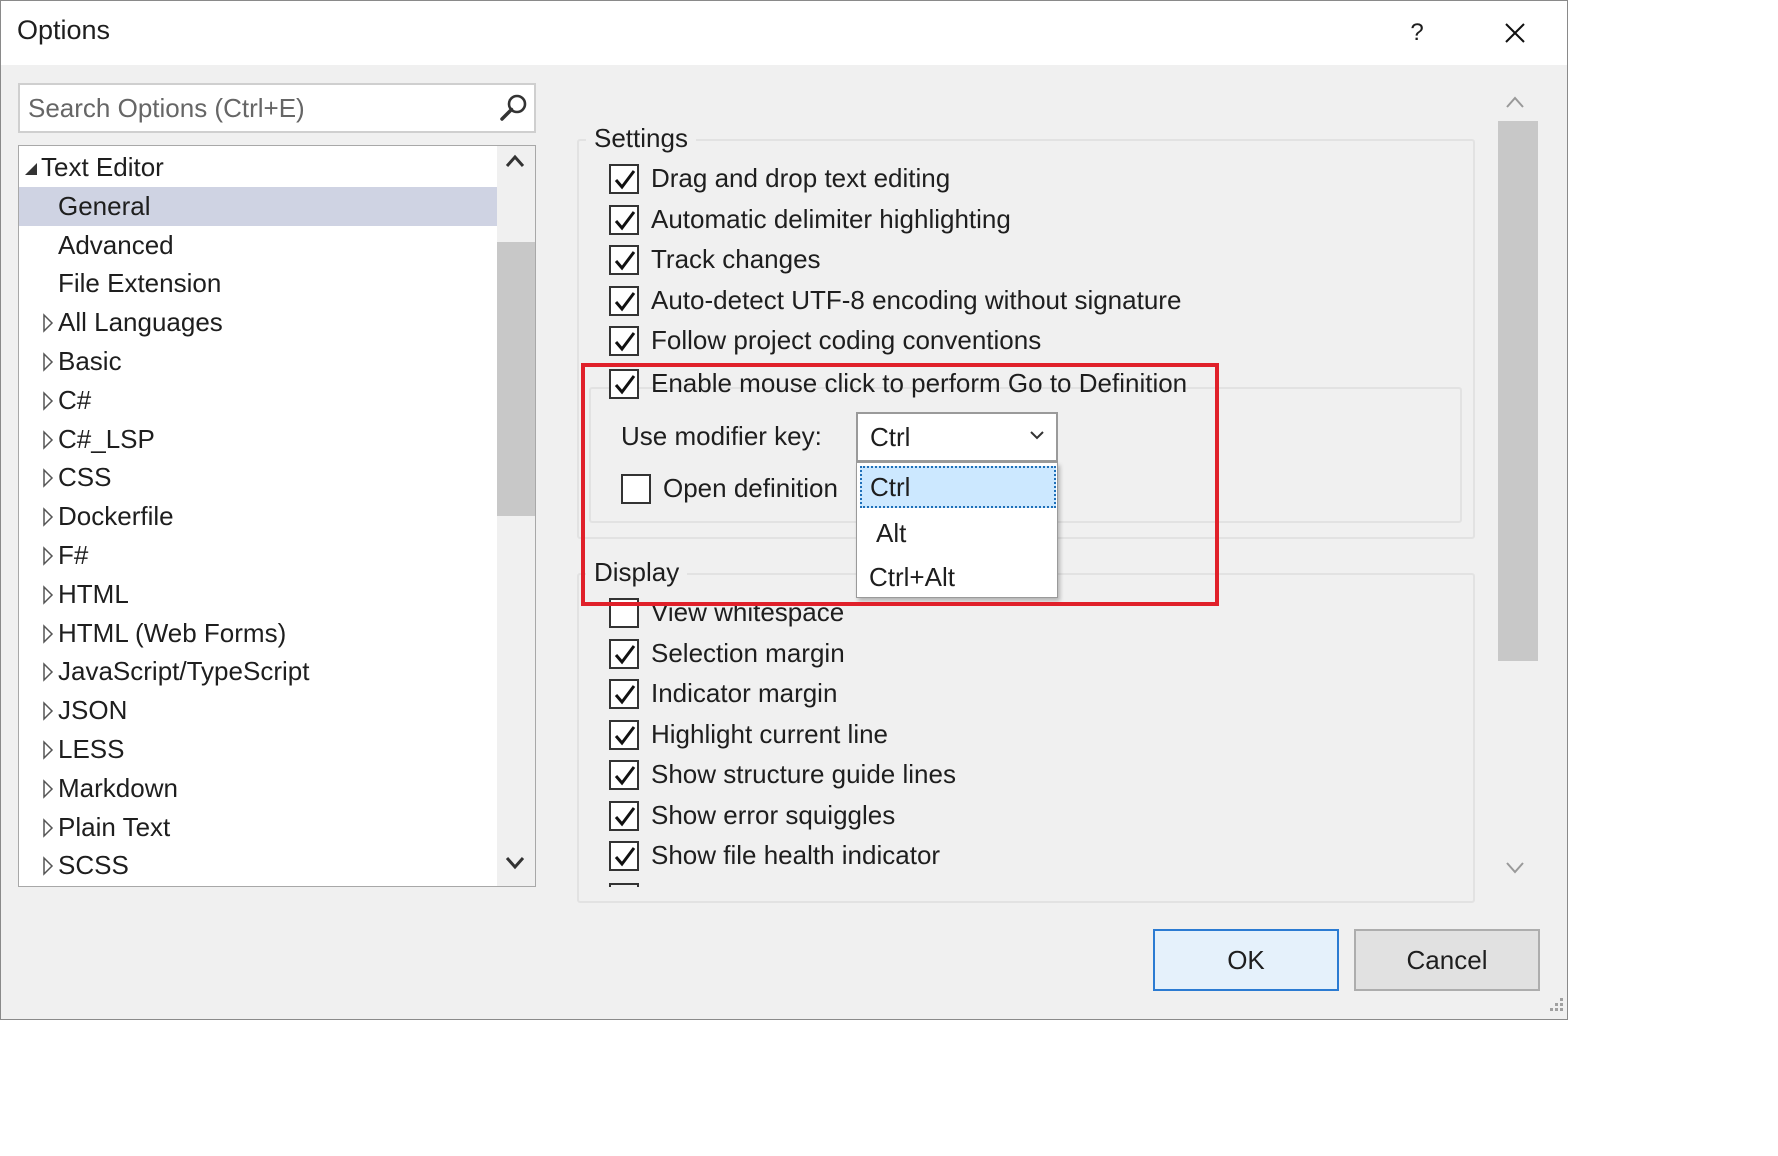 The height and width of the screenshot is (1156, 1778). I want to click on partial-checkbox, so click(624, 885).